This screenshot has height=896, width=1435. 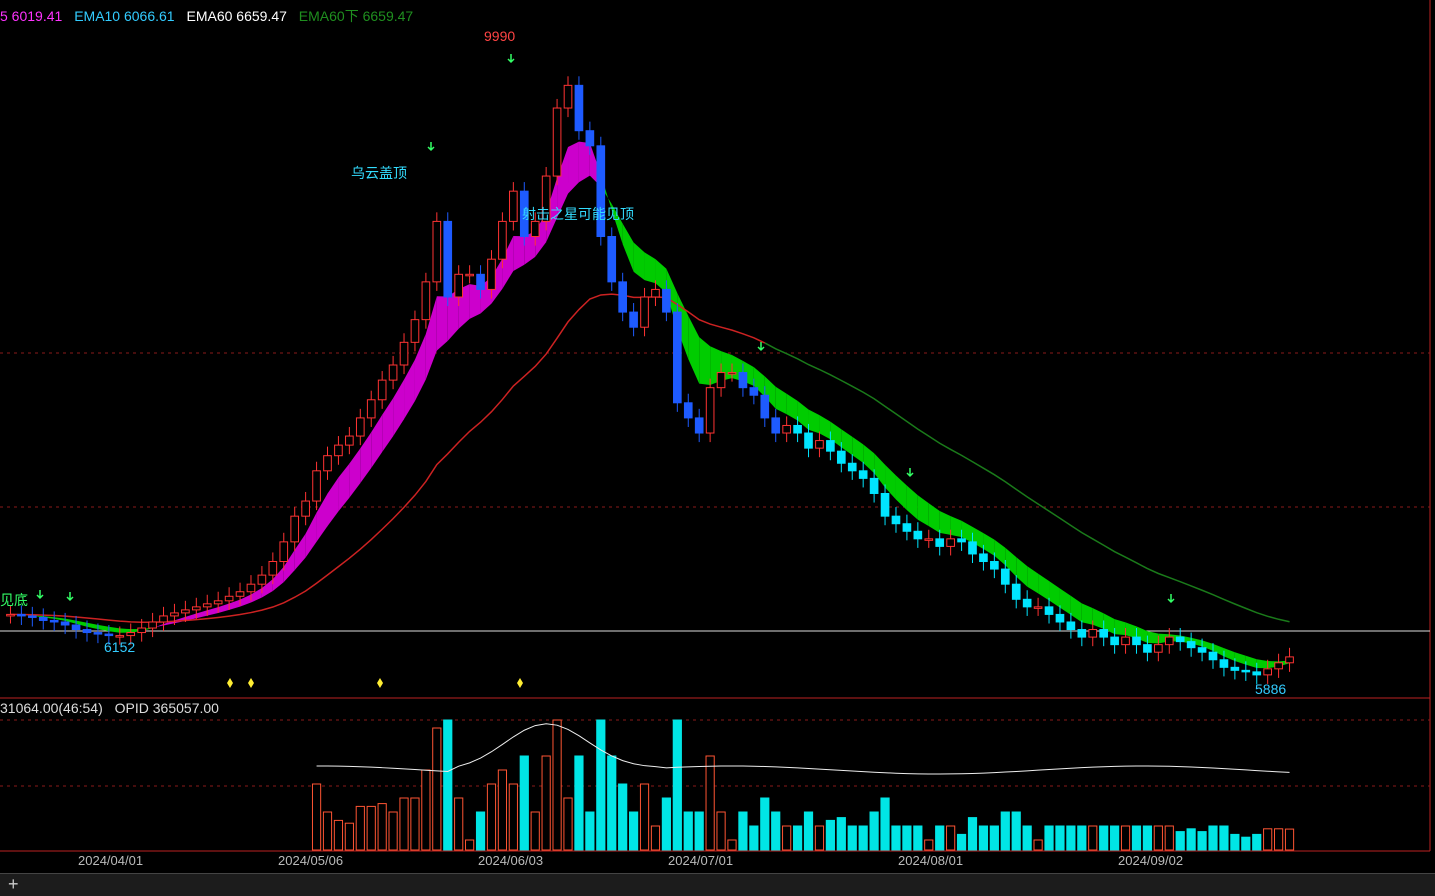 I want to click on shooting-star-label: 射击之星可能见顶, so click(x=578, y=214).